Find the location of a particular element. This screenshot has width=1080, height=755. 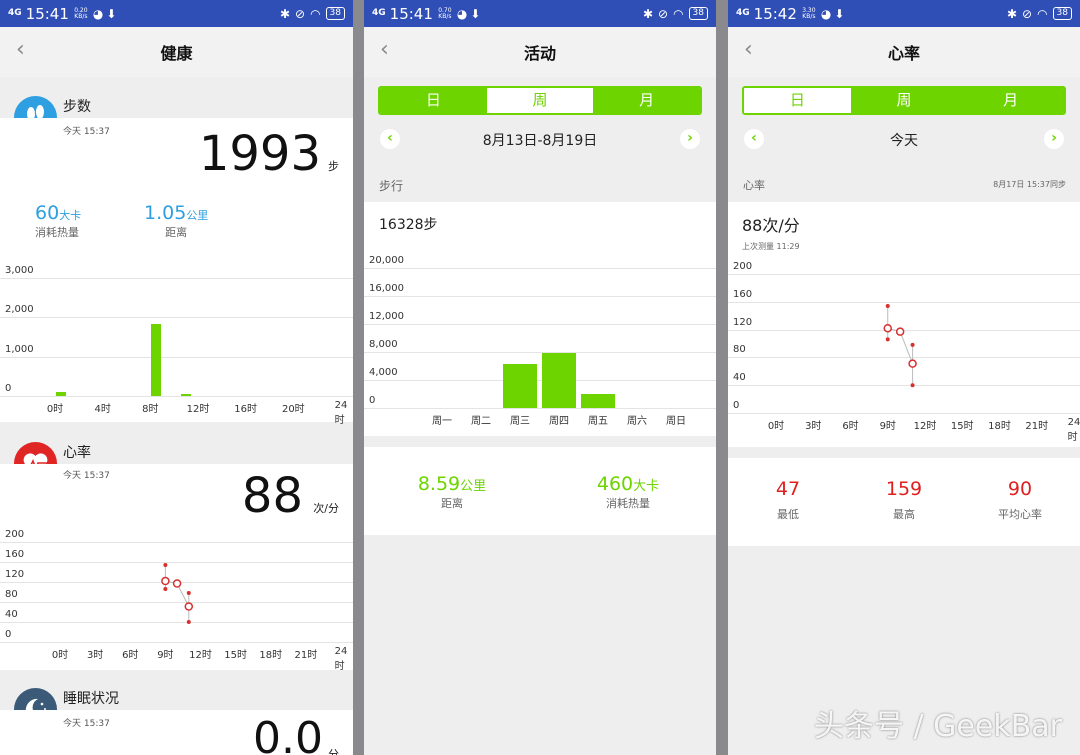

x-tick-label: 周日 is located at coordinates (676, 421).